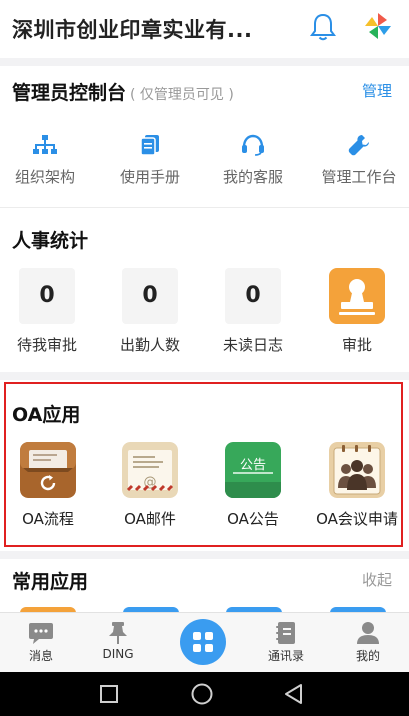 This screenshot has height=716, width=409. I want to click on app-label: OA公告, so click(253, 519).